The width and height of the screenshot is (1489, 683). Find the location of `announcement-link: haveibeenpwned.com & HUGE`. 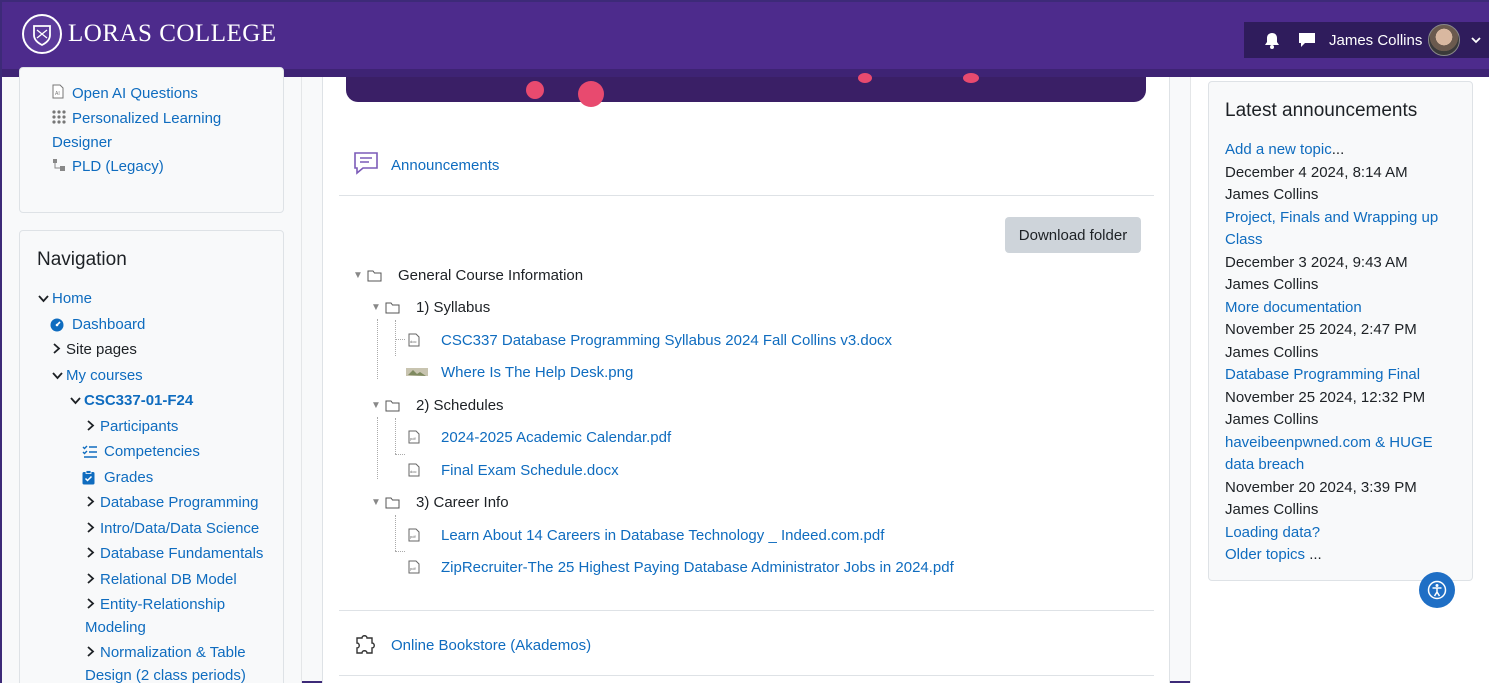

announcement-link: haveibeenpwned.com & HUGE is located at coordinates (1345, 443).